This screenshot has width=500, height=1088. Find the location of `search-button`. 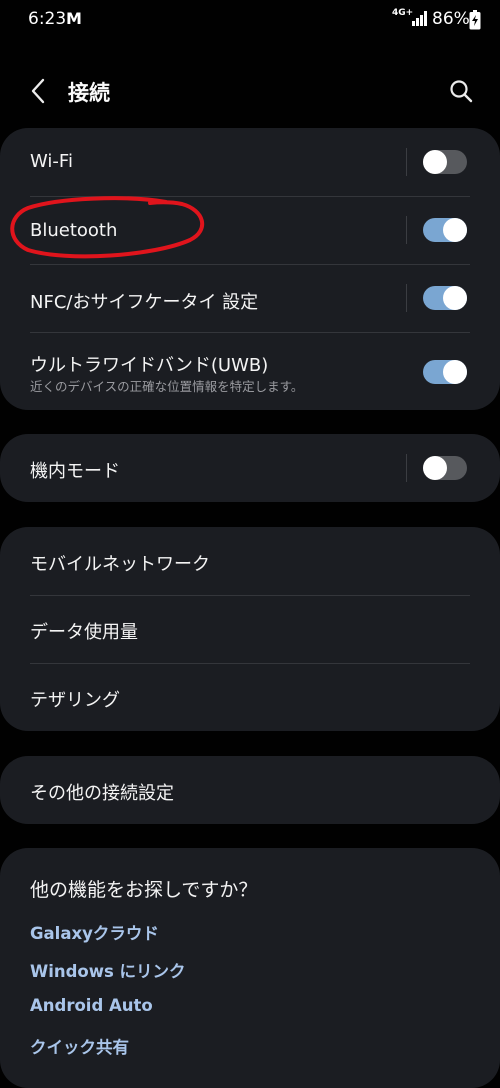

search-button is located at coordinates (461, 91).